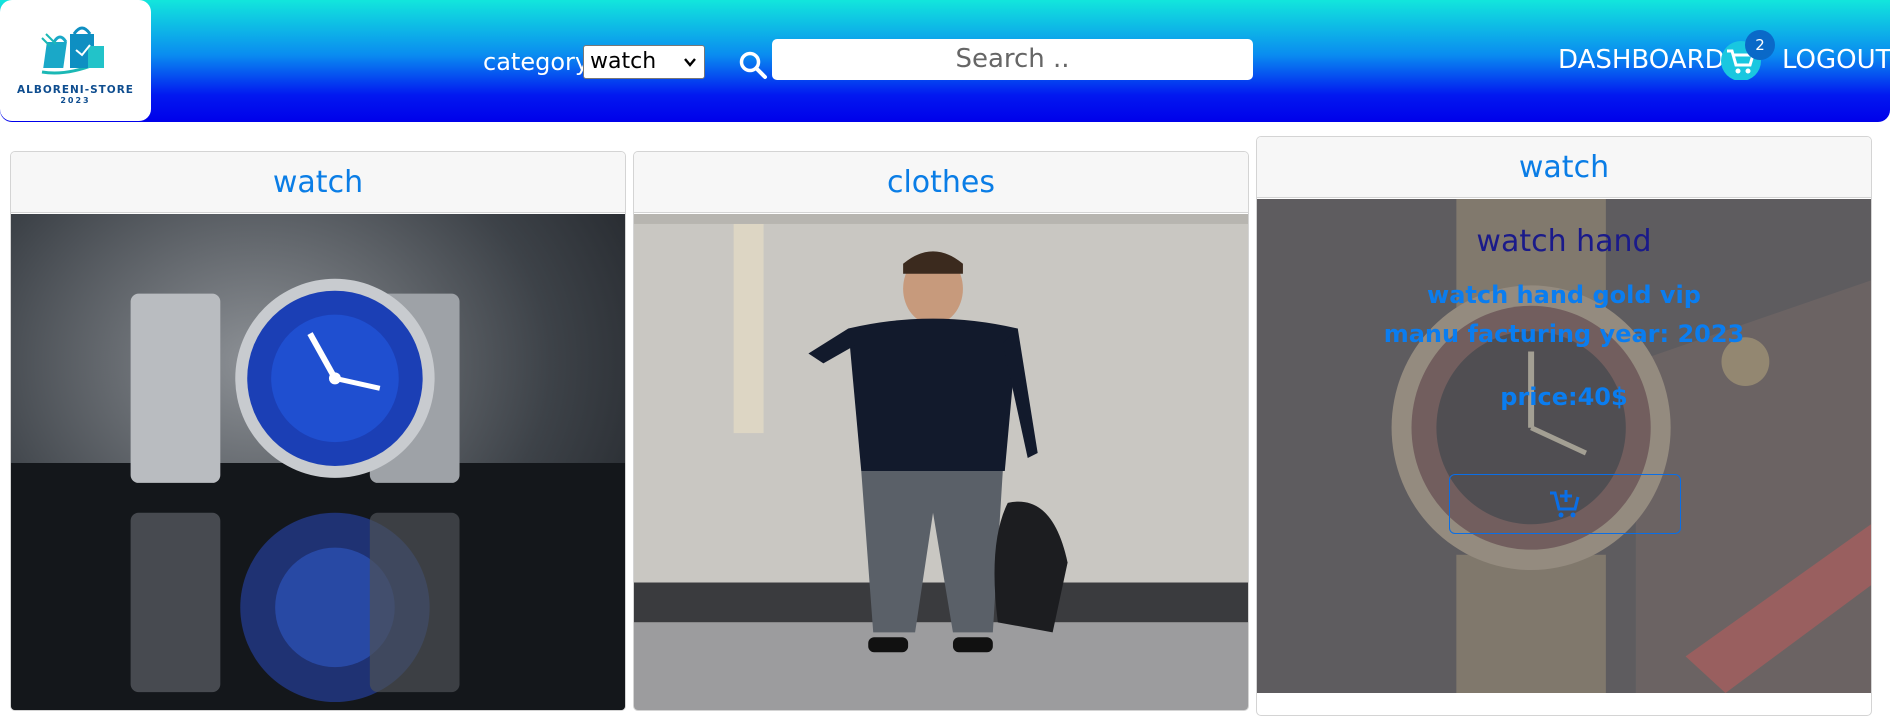 The image size is (1892, 716). What do you see at coordinates (1837, 60) in the screenshot?
I see `nav-logout-link: LOGOUT` at bounding box center [1837, 60].